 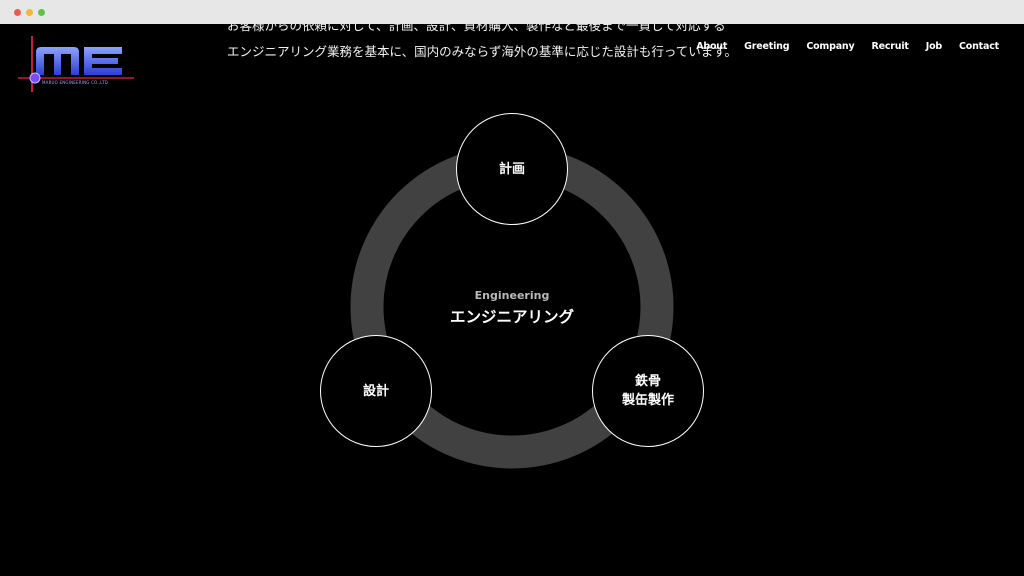 I want to click on diagram-center-label: Engineering エンジニアリング, so click(x=512, y=308).